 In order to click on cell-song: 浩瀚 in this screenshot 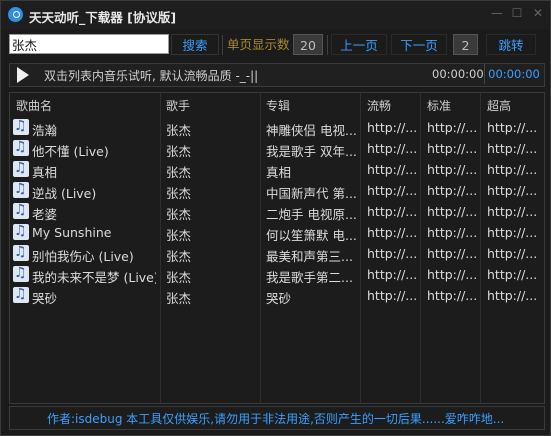, I will do `click(45, 130)`.